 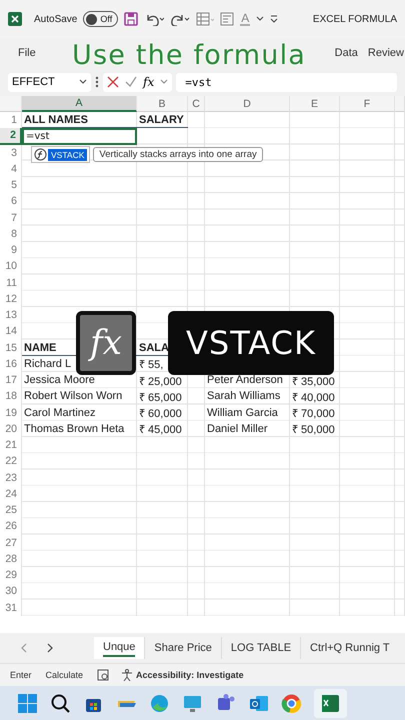 What do you see at coordinates (73, 396) in the screenshot?
I see `cell-text: Robert Wilson Worn` at bounding box center [73, 396].